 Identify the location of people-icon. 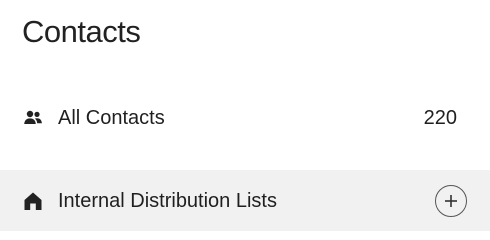
(33, 118).